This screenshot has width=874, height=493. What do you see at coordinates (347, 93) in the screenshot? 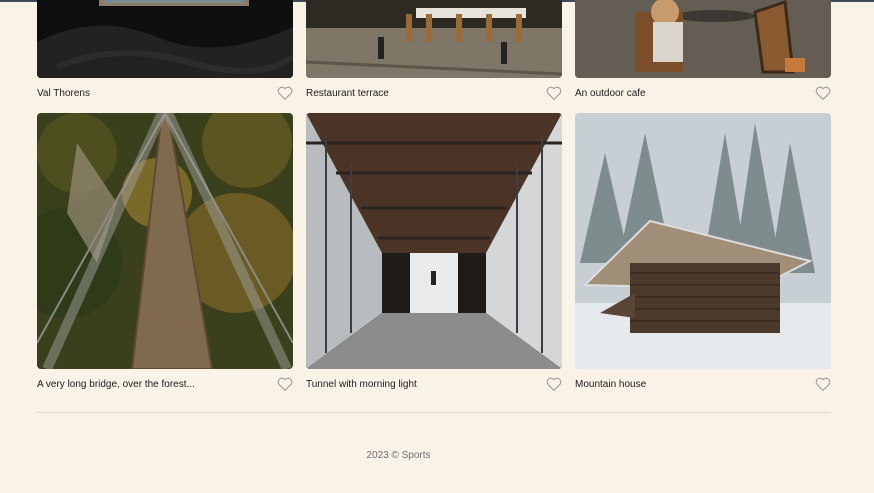
I see `place-title: Restaurant terrace` at bounding box center [347, 93].